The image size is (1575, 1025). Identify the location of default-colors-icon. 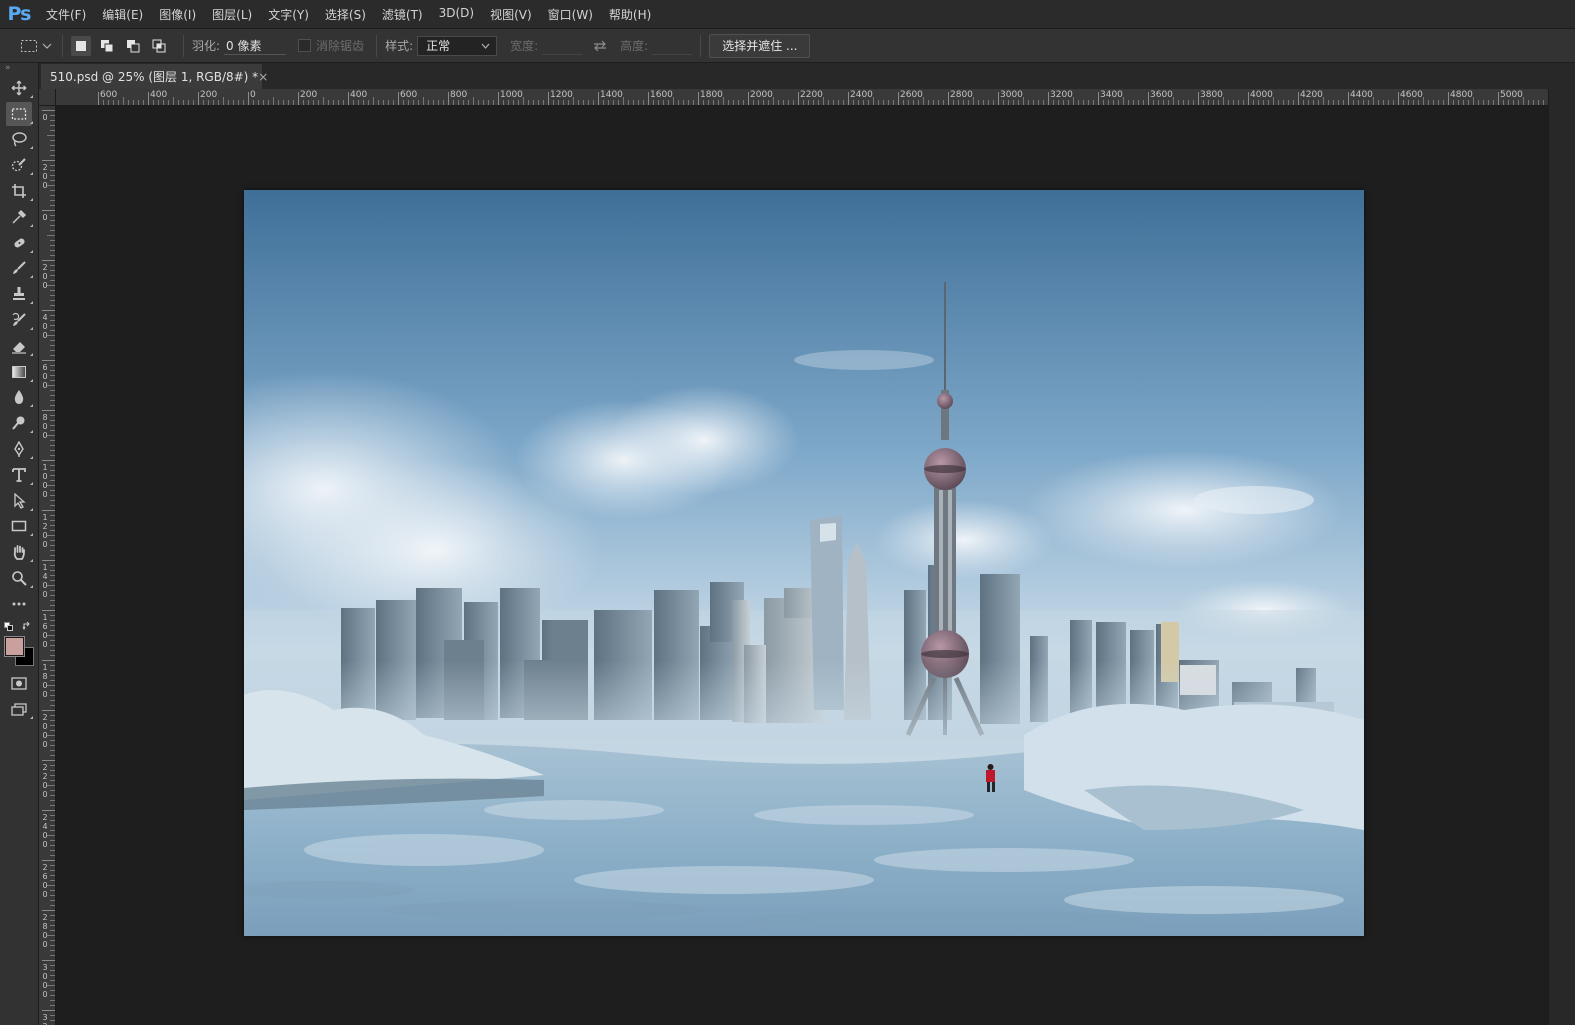
(9, 626).